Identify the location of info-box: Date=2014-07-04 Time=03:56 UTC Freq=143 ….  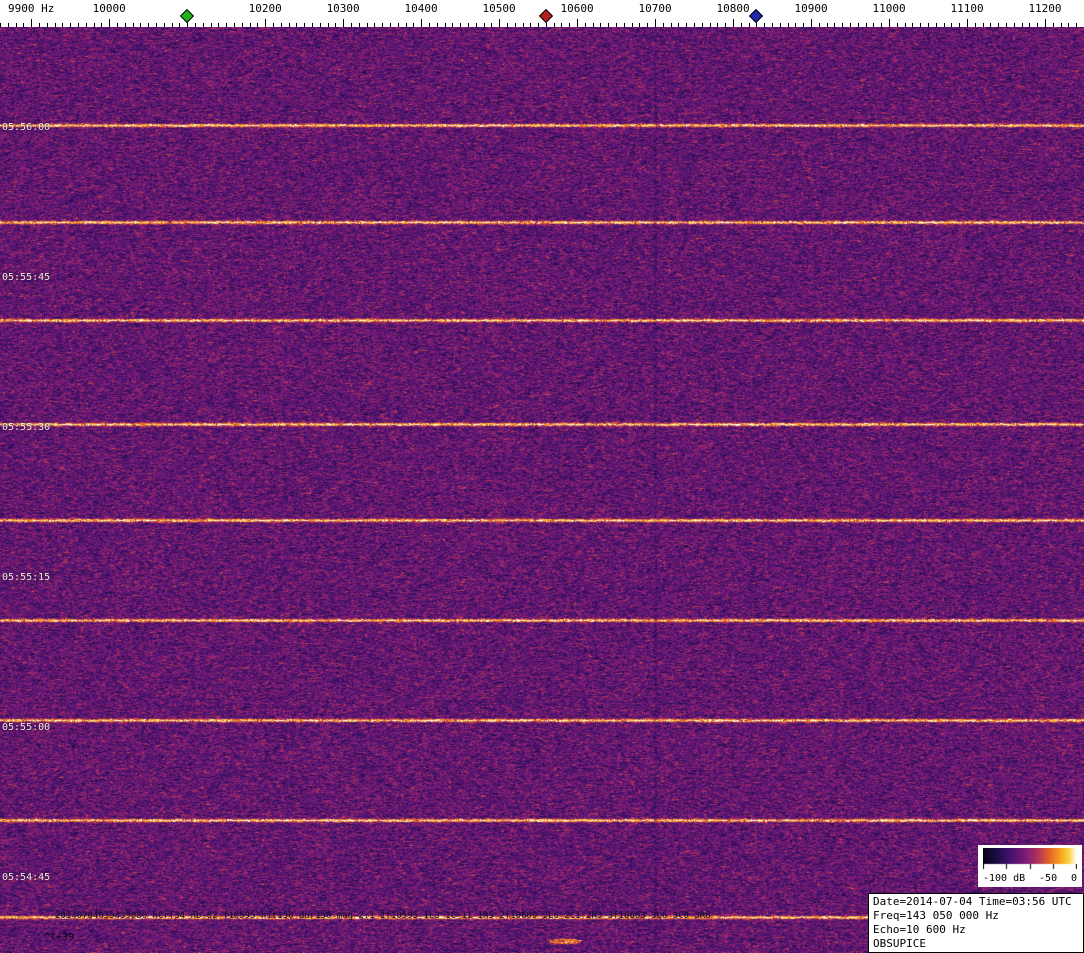
(976, 923).